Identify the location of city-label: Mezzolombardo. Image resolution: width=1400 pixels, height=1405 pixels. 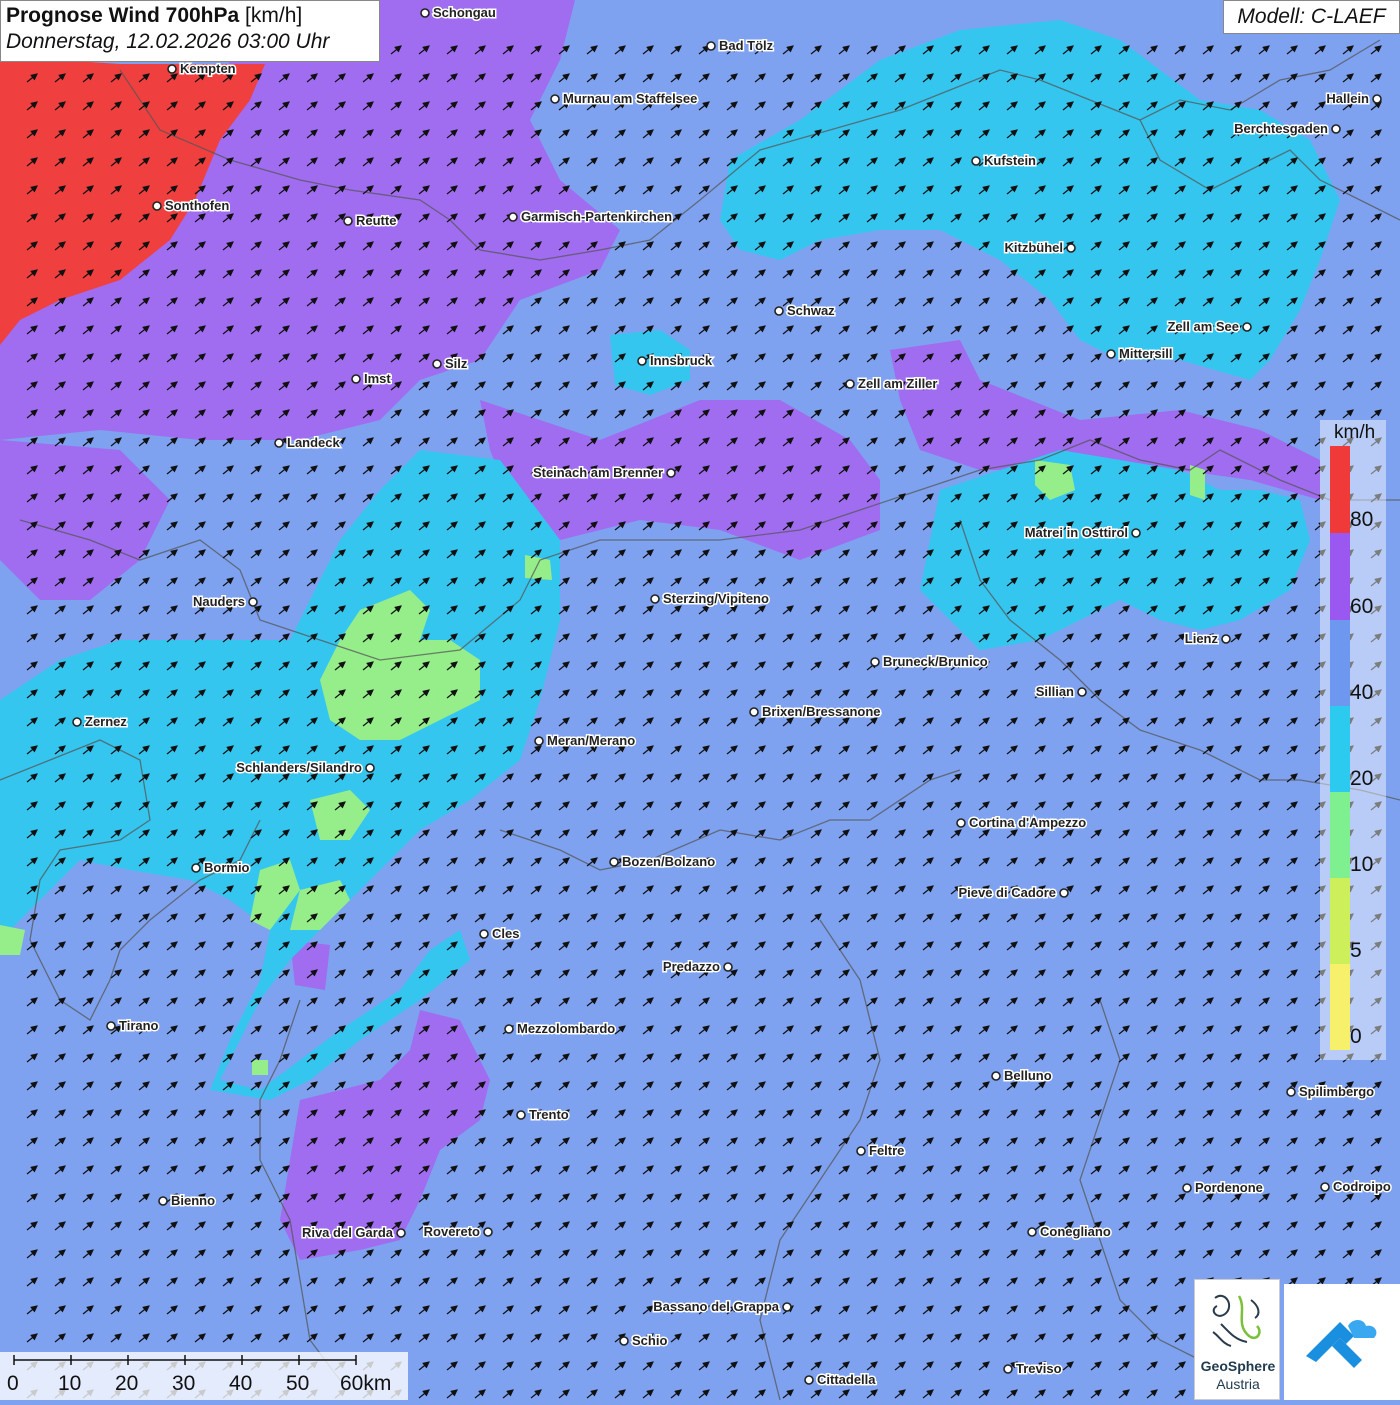
(566, 1028).